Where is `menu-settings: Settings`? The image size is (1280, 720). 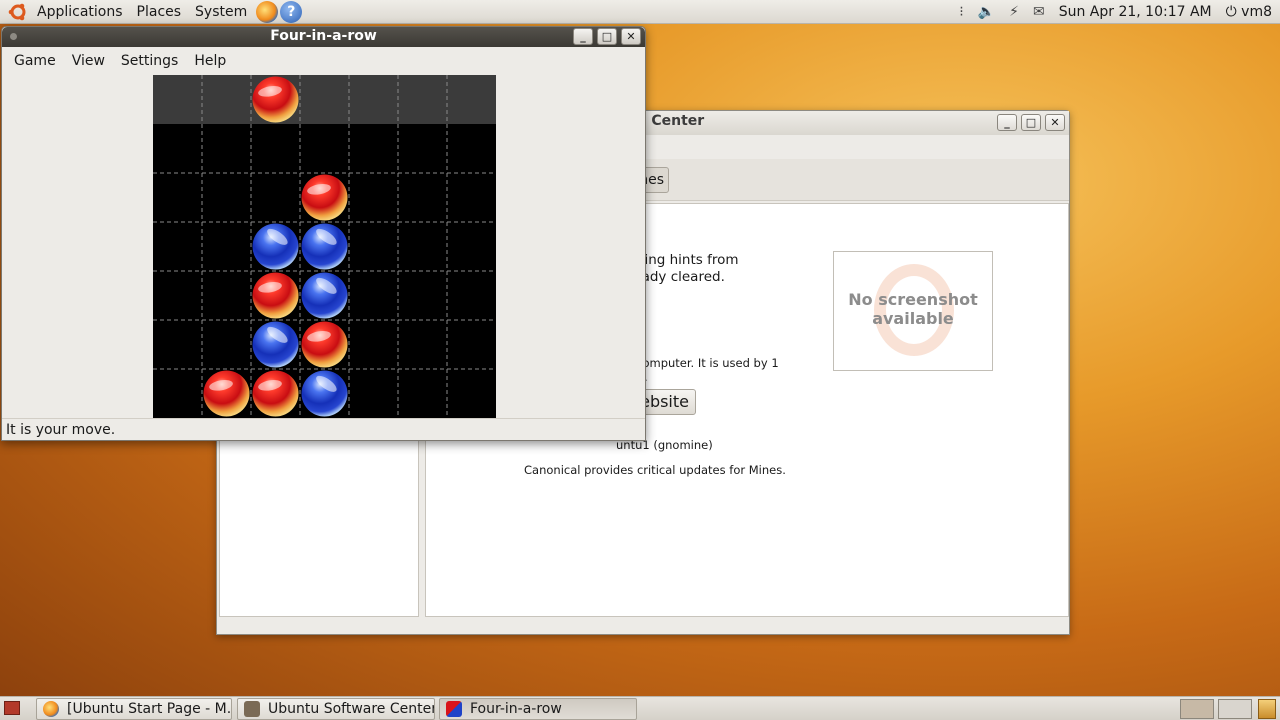 menu-settings: Settings is located at coordinates (149, 61).